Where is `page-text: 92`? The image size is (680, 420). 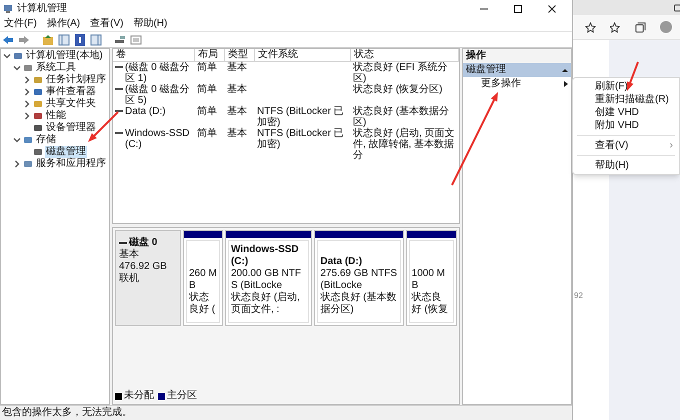 page-text: 92 is located at coordinates (578, 296).